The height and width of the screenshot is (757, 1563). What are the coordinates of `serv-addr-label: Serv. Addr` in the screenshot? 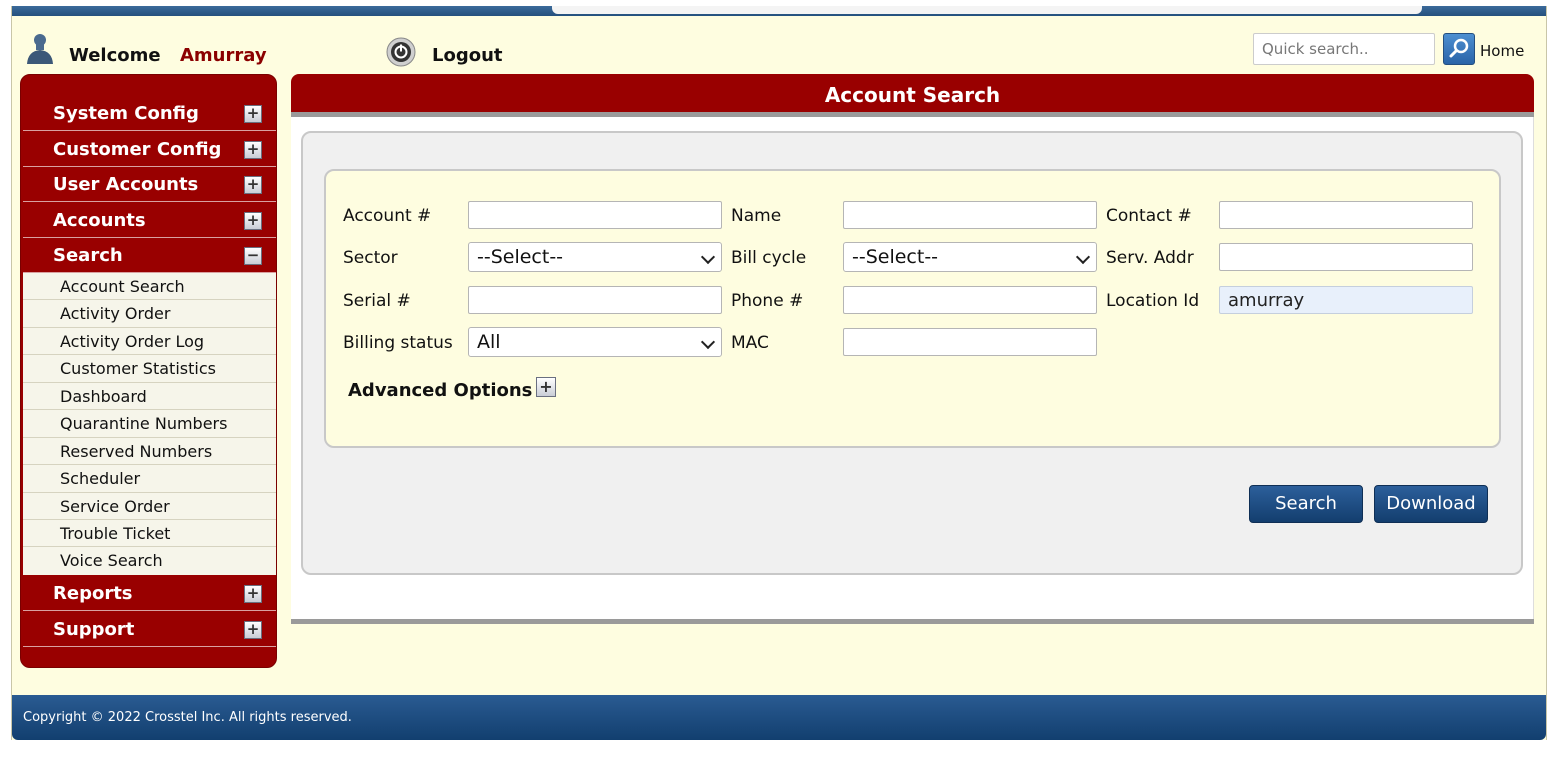 It's located at (1150, 258).